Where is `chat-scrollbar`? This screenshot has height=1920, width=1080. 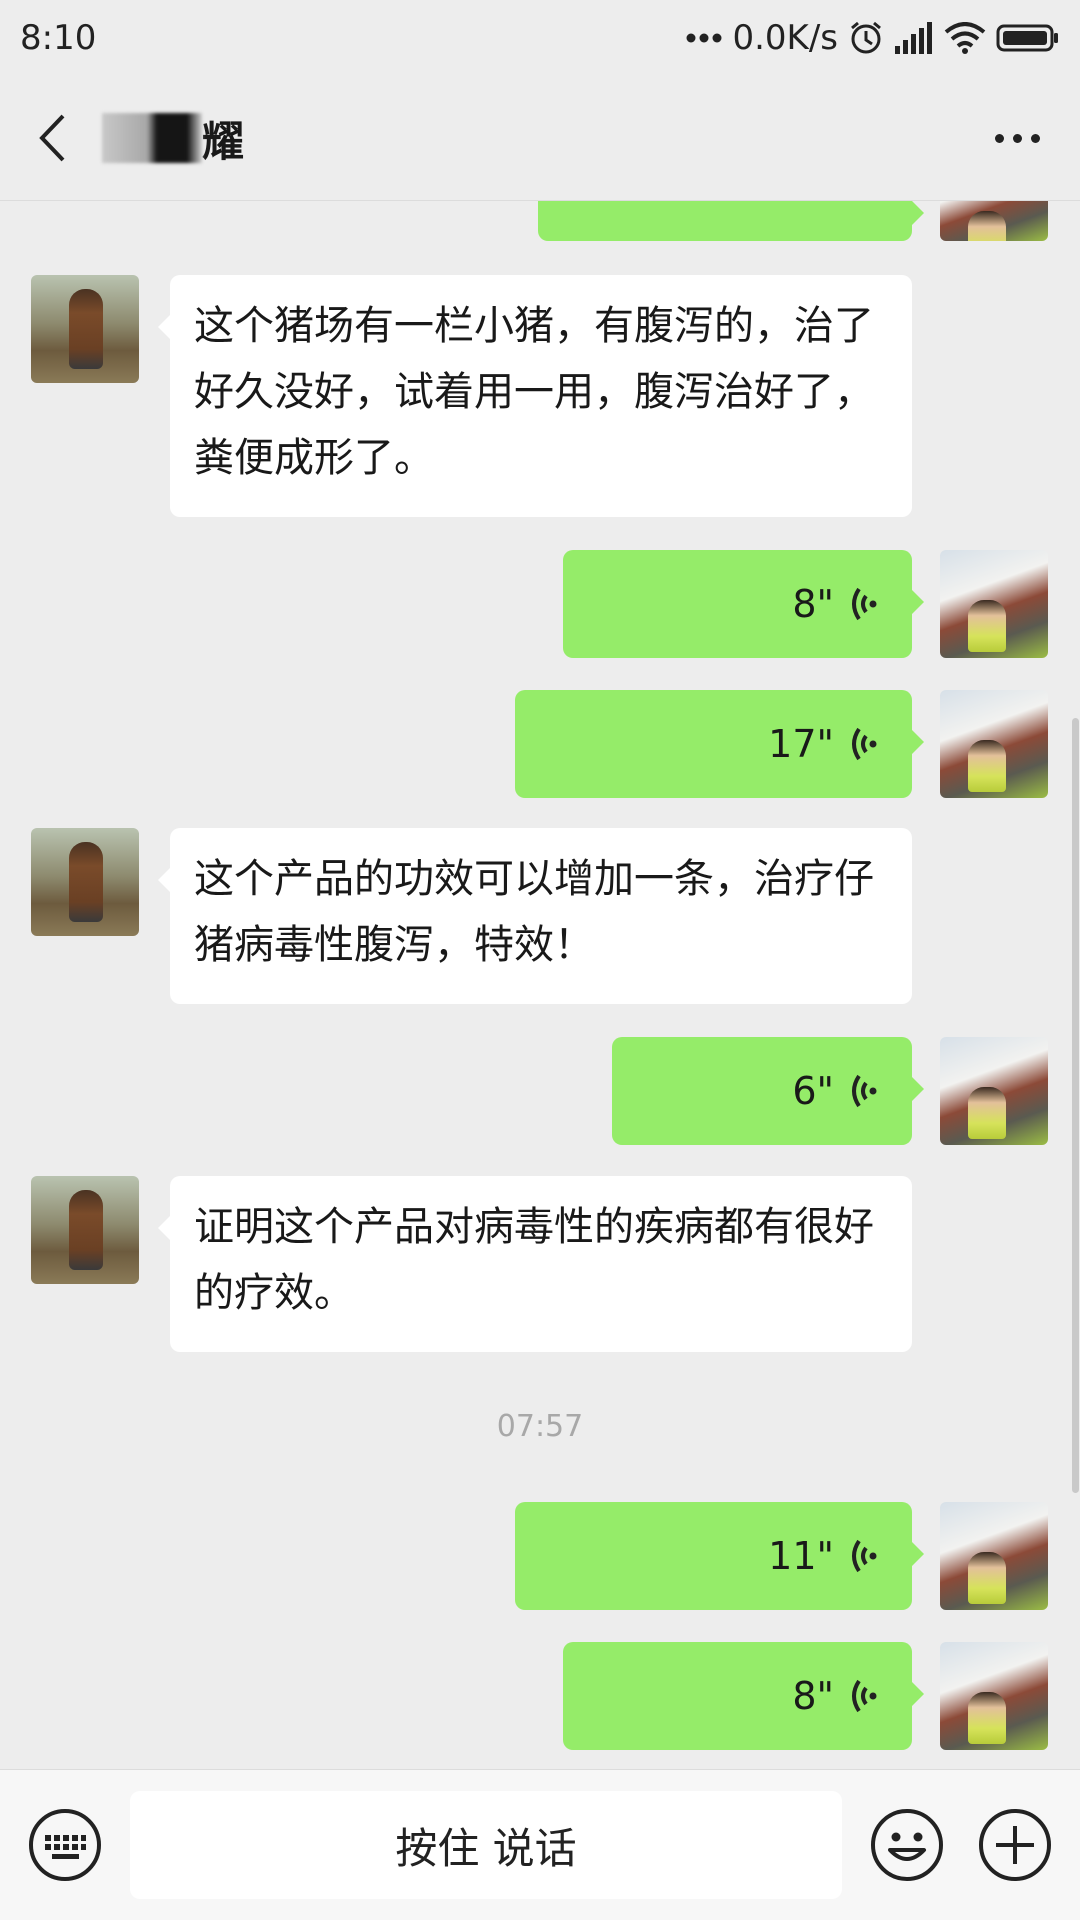 chat-scrollbar is located at coordinates (1075, 1105).